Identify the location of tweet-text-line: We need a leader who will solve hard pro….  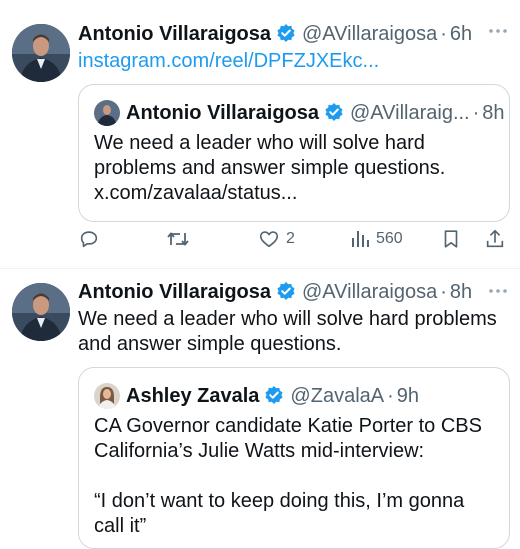
(287, 319).